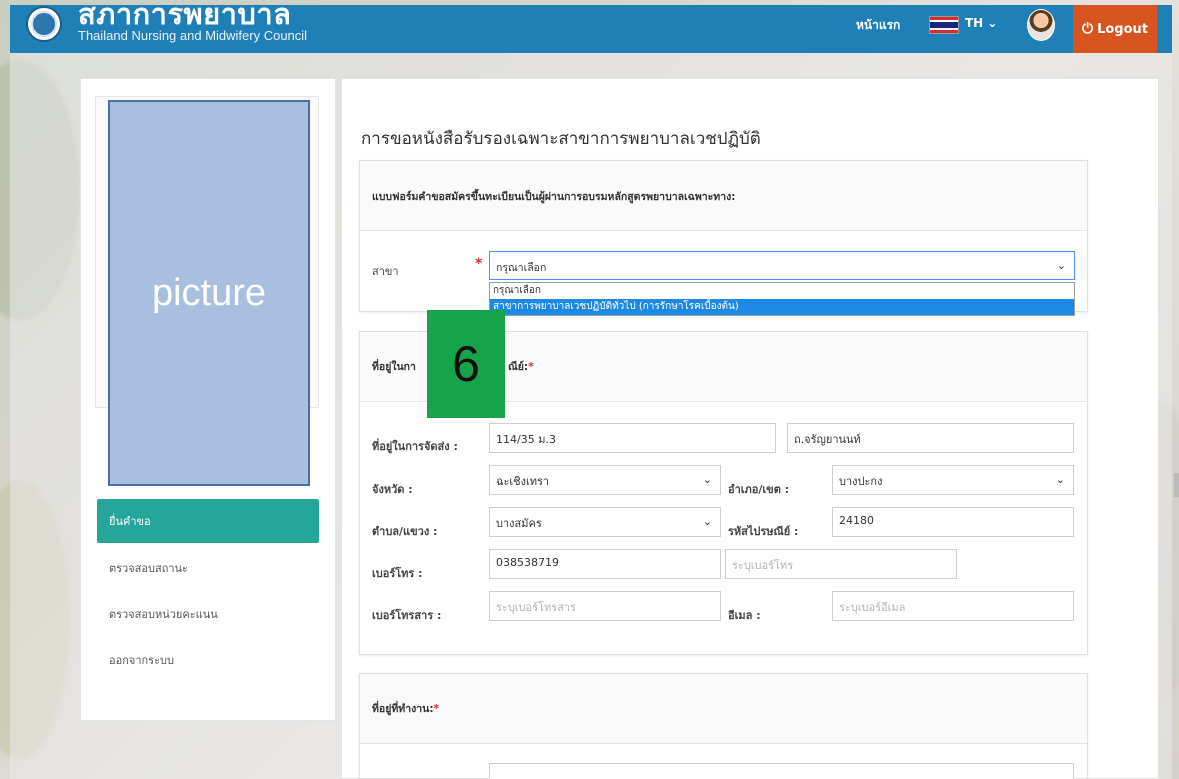  I want to click on council-logo-icon, so click(44, 24).